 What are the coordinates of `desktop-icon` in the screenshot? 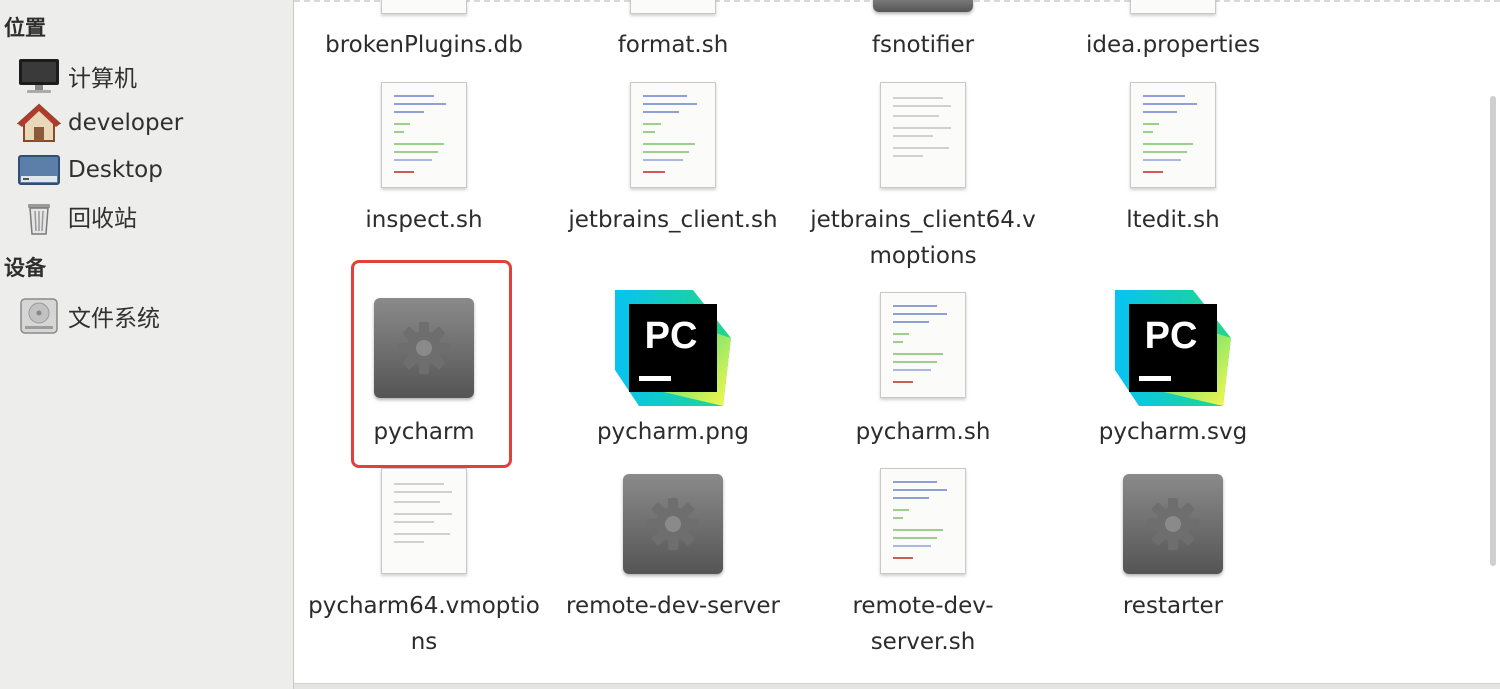 It's located at (39, 170).